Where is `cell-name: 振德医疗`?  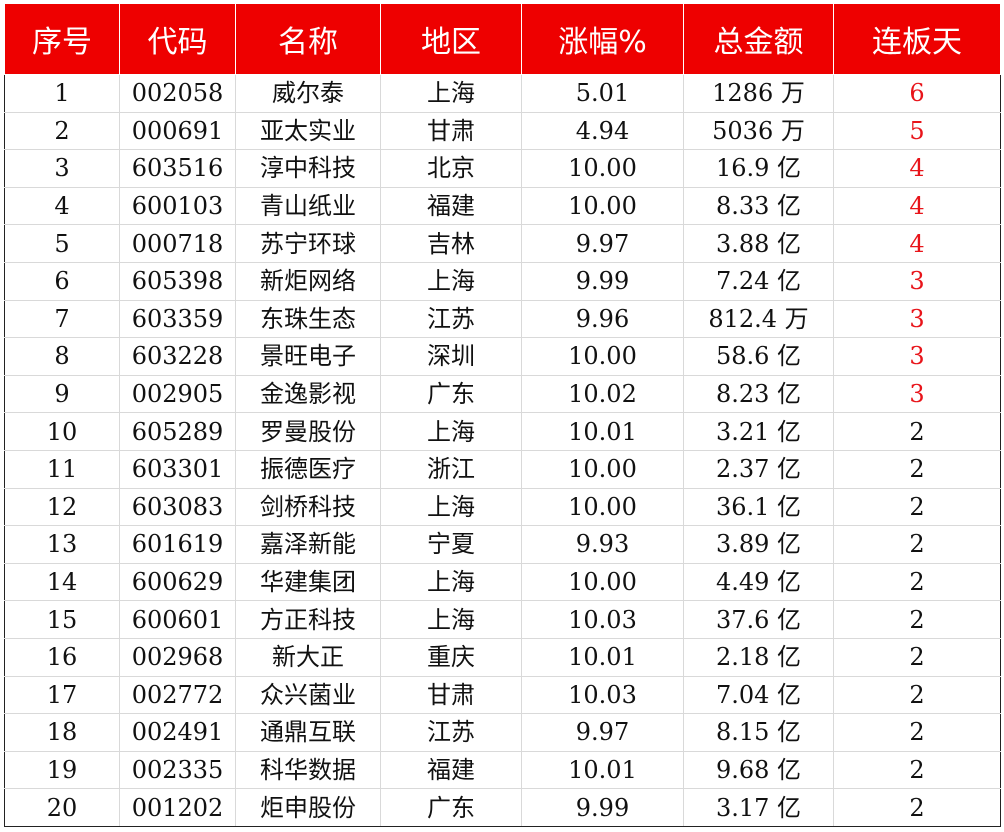
cell-name: 振德医疗 is located at coordinates (308, 469).